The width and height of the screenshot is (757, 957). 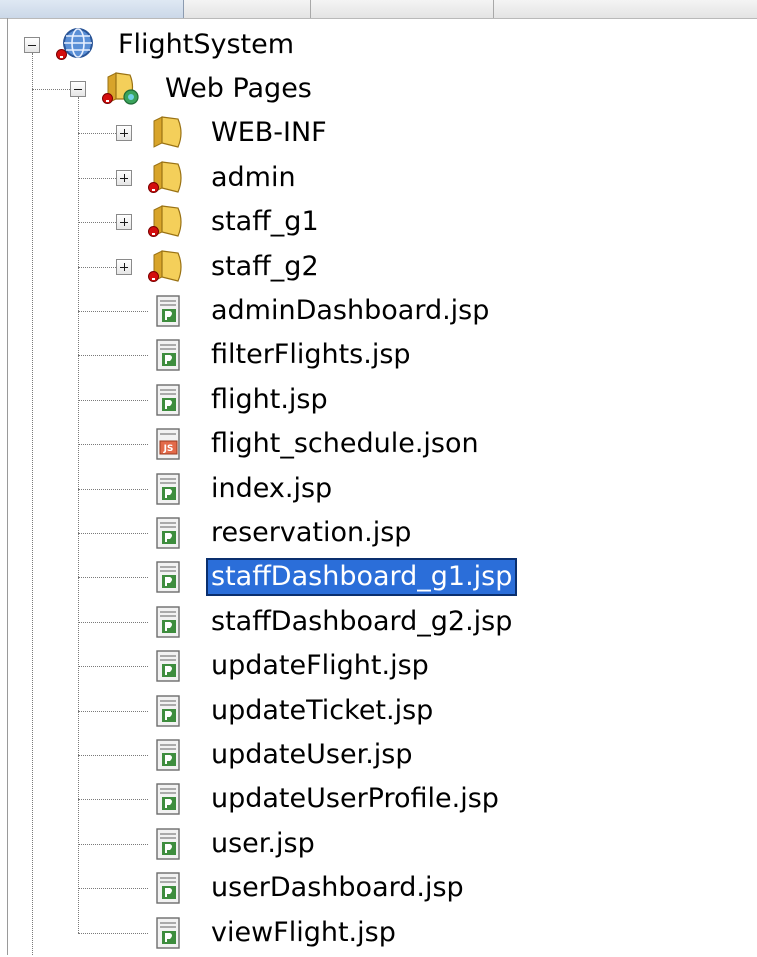 What do you see at coordinates (168, 133) in the screenshot?
I see `folder-icon` at bounding box center [168, 133].